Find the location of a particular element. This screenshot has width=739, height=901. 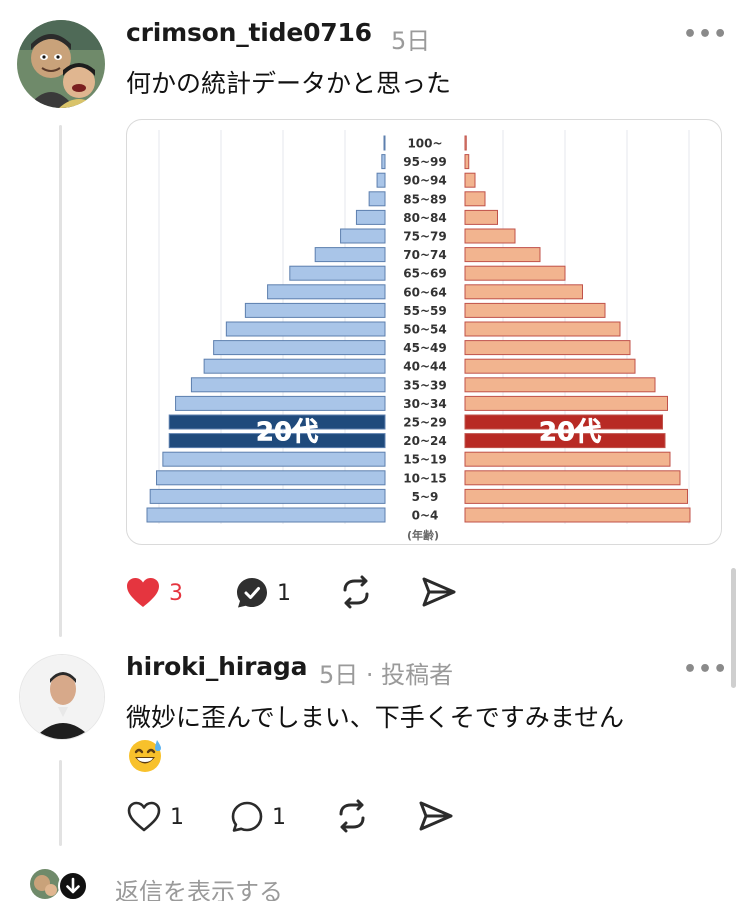

comment-time: 5日 is located at coordinates (411, 41).